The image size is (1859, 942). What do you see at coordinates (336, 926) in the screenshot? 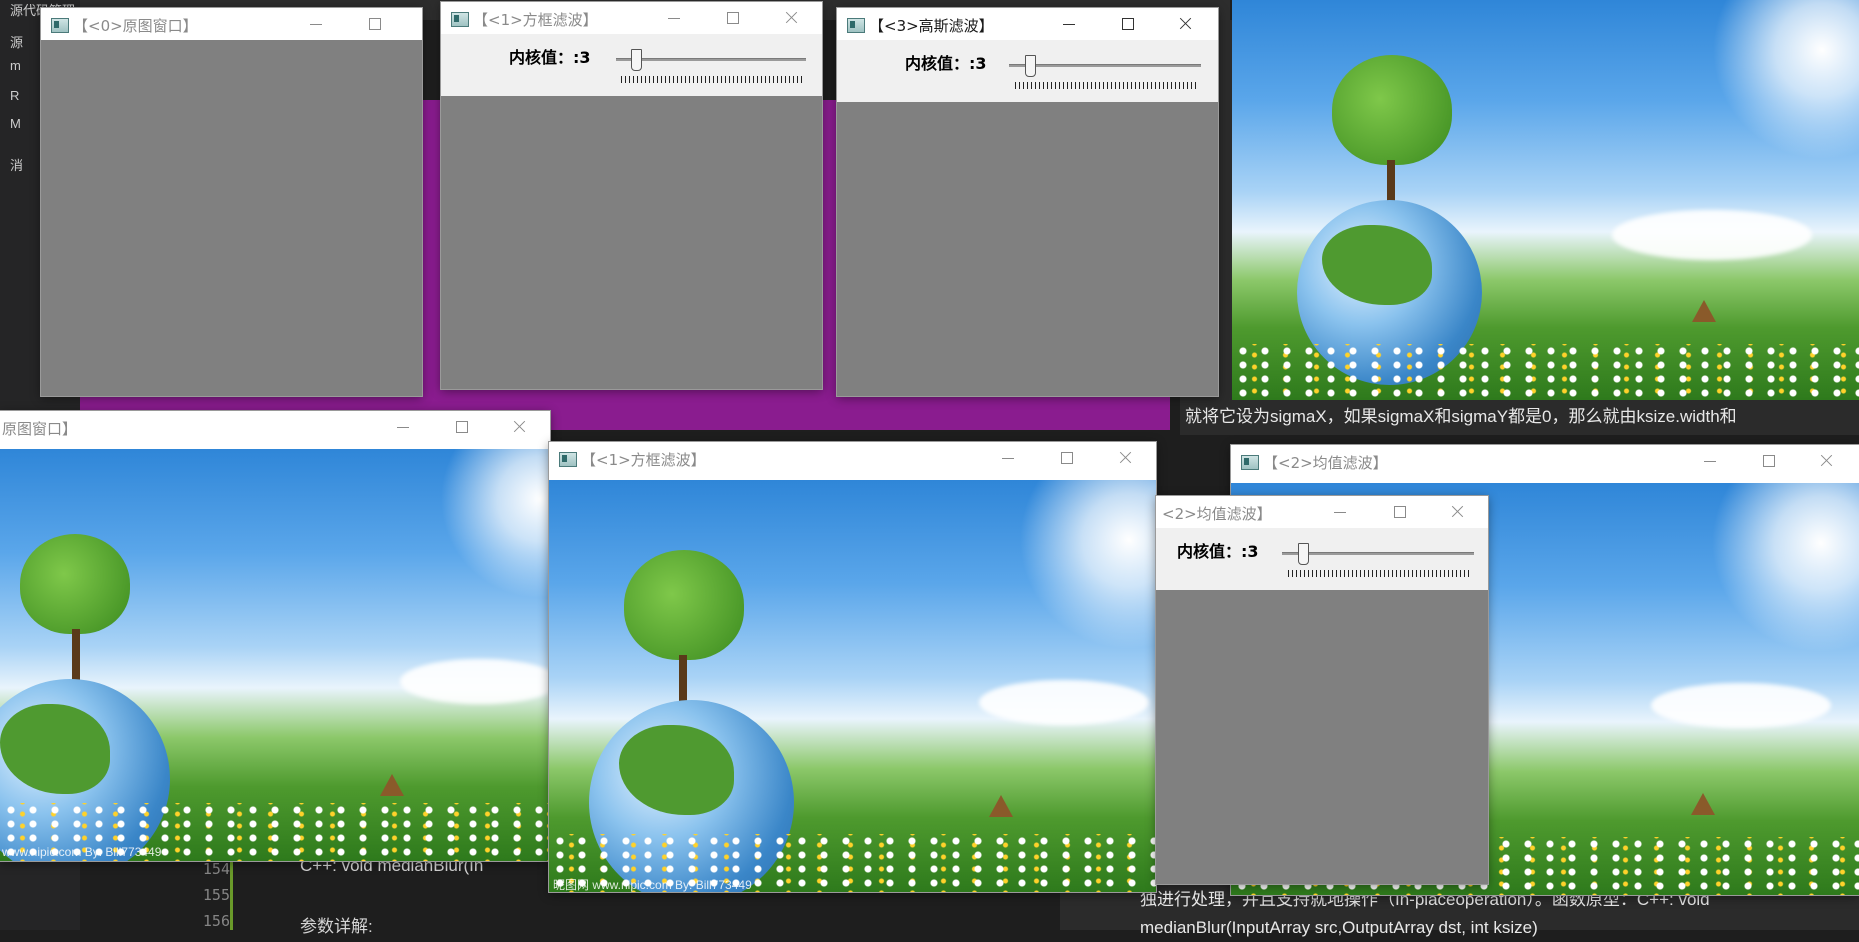
I see `code-line: 参数详解:` at bounding box center [336, 926].